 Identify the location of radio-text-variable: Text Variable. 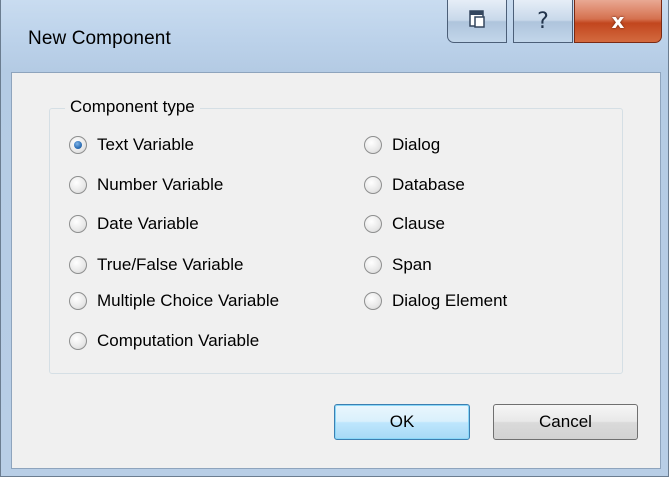
(131, 145).